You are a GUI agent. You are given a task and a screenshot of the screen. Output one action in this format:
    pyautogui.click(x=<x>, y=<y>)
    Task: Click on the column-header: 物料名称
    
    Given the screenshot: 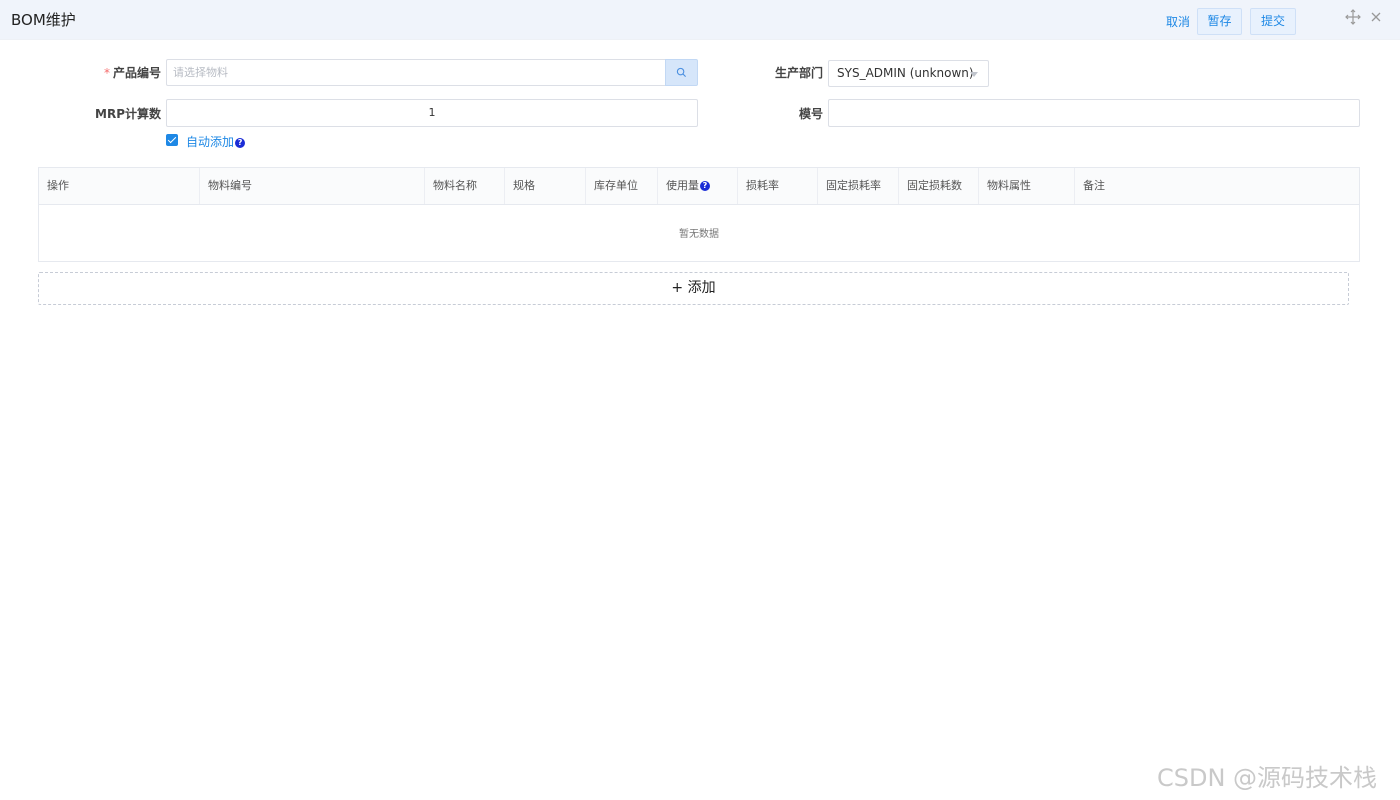 What is the action you would take?
    pyautogui.click(x=465, y=186)
    